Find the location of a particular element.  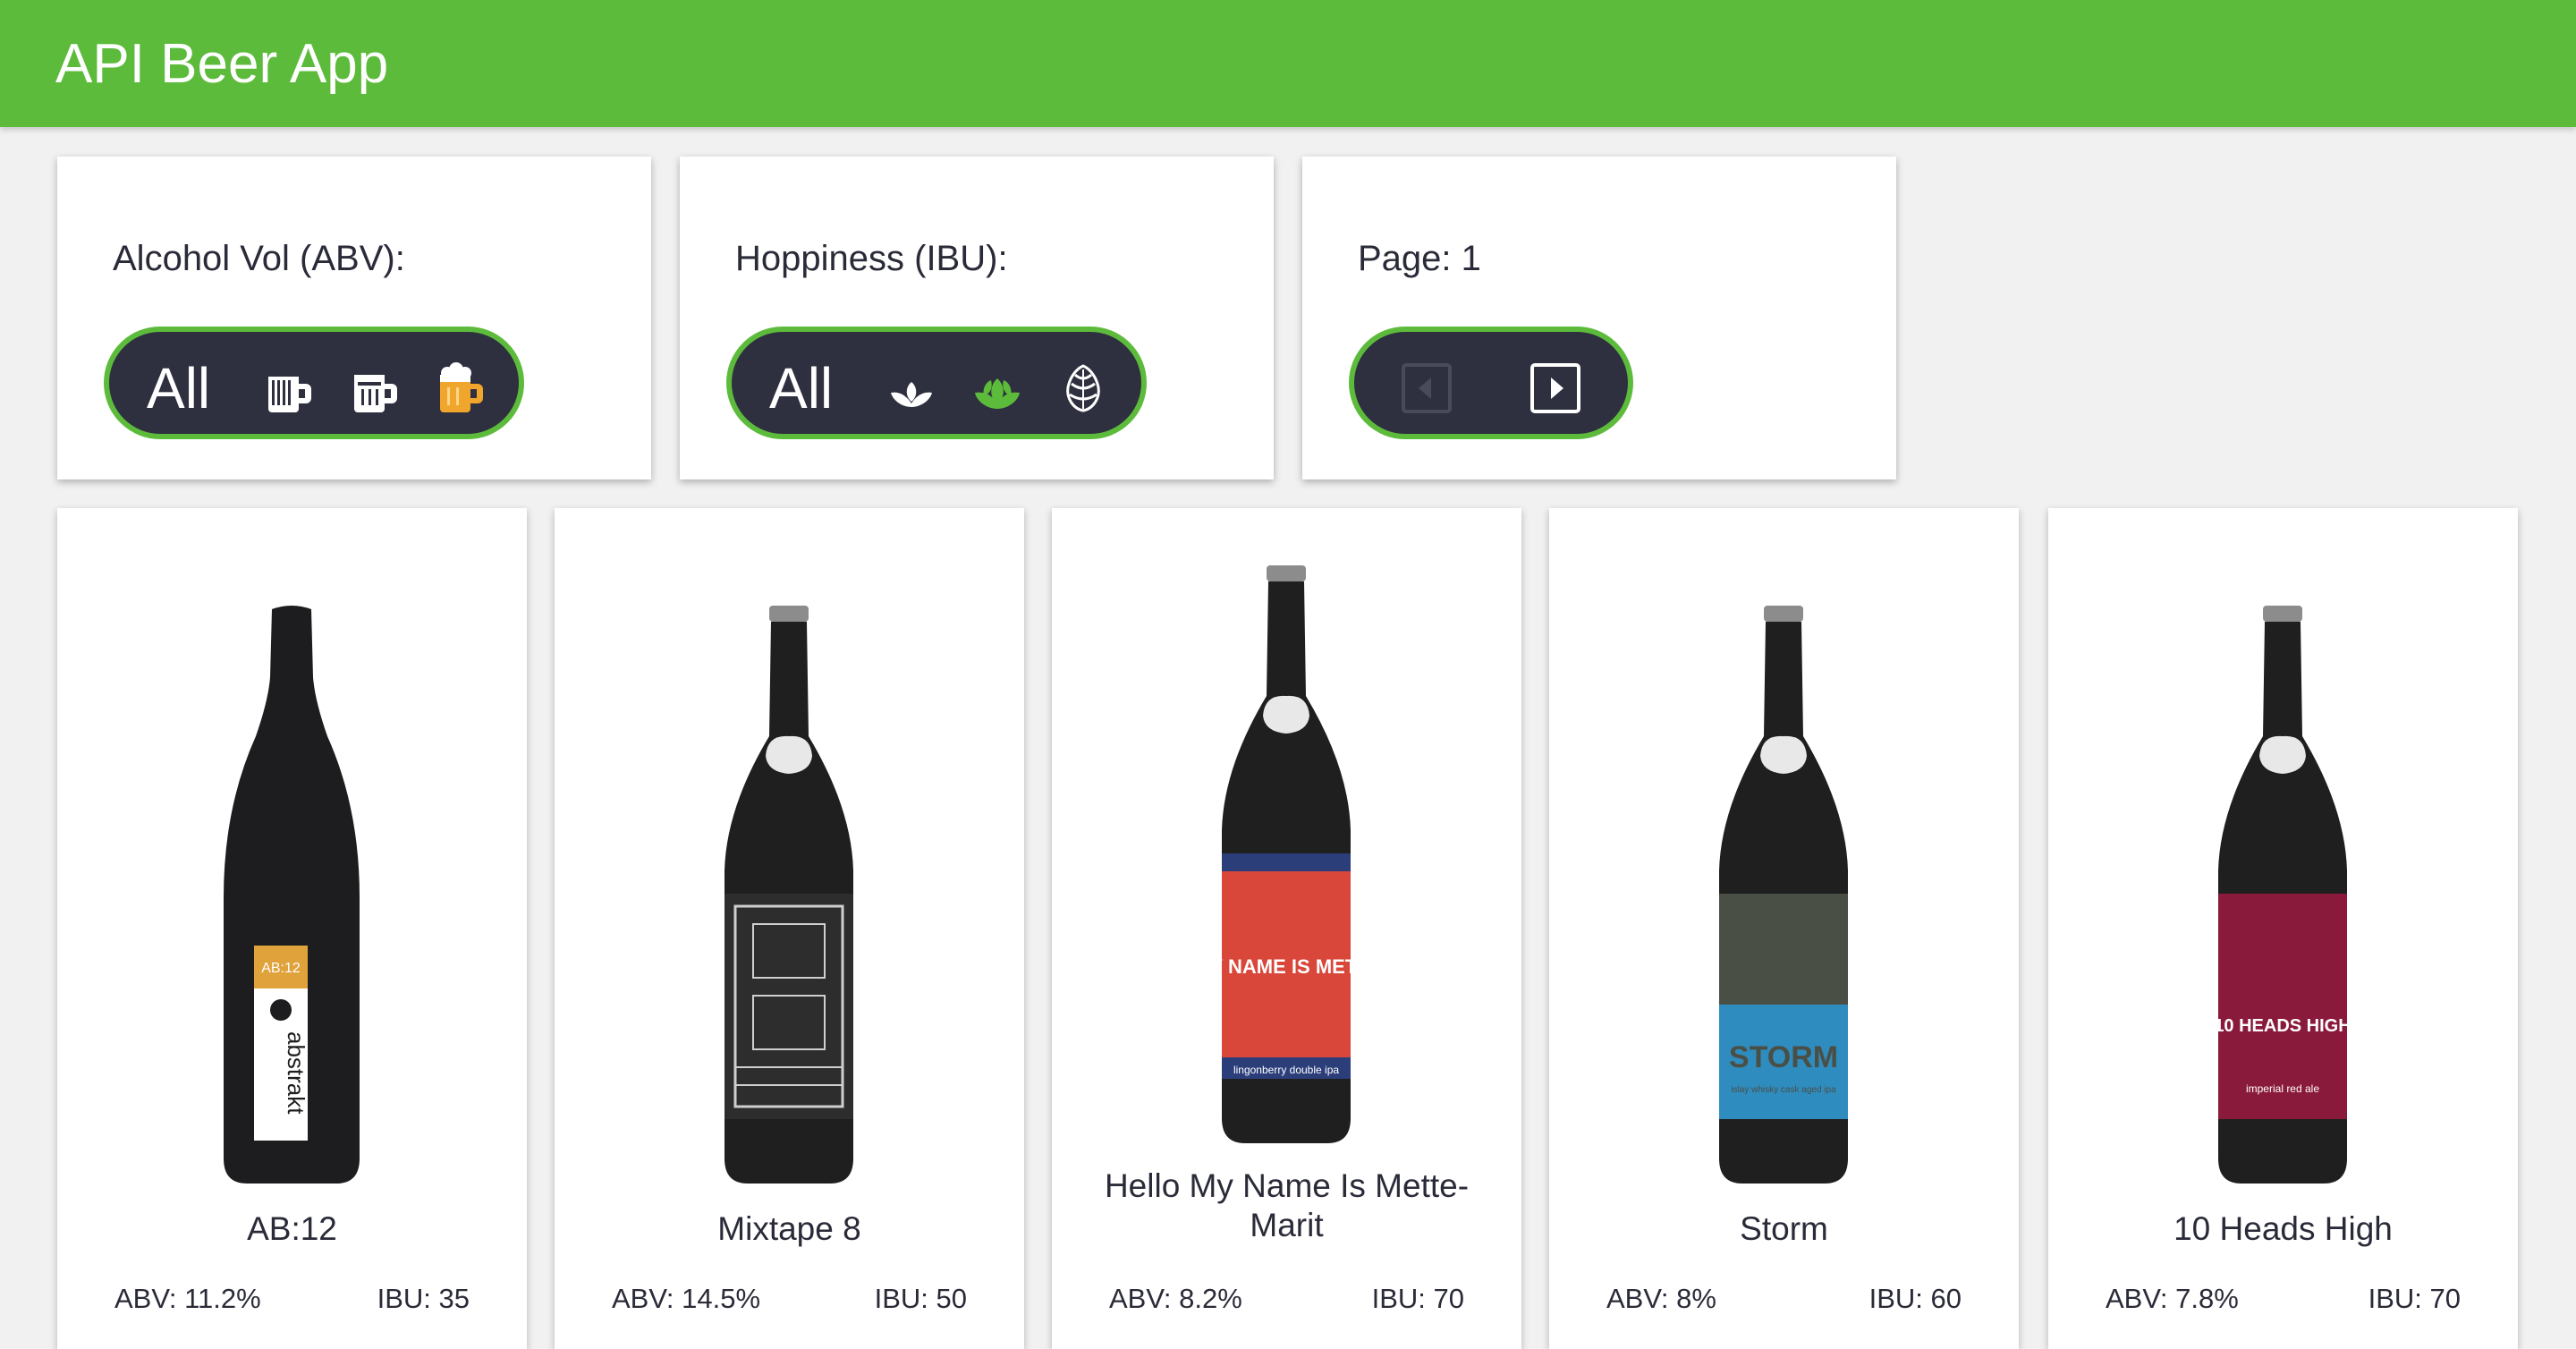

beer-ibu: IBU: 35 is located at coordinates (423, 1298).